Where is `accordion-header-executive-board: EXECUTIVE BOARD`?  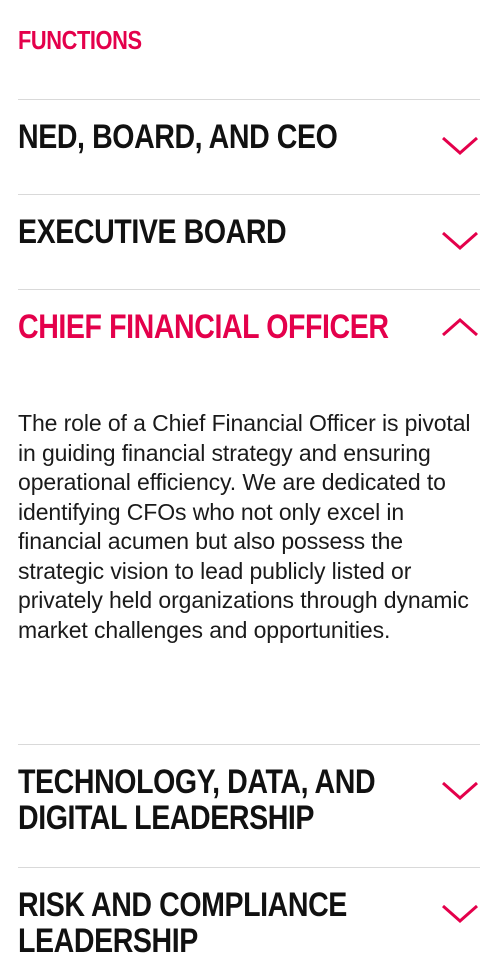
accordion-header-executive-board: EXECUTIVE BOARD is located at coordinates (249, 223).